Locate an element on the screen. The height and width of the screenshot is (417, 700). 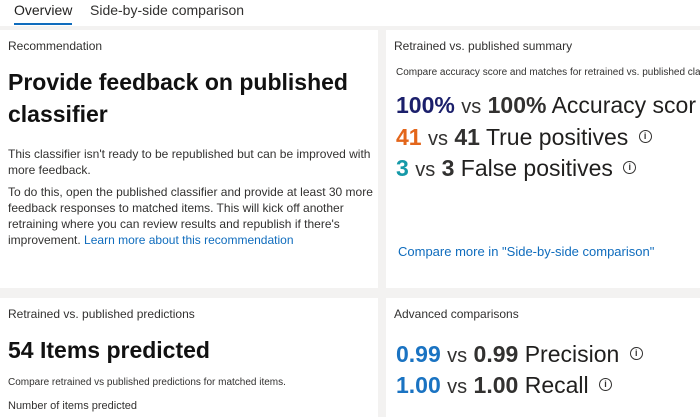
precision-published-value: 0.99 is located at coordinates (496, 354).